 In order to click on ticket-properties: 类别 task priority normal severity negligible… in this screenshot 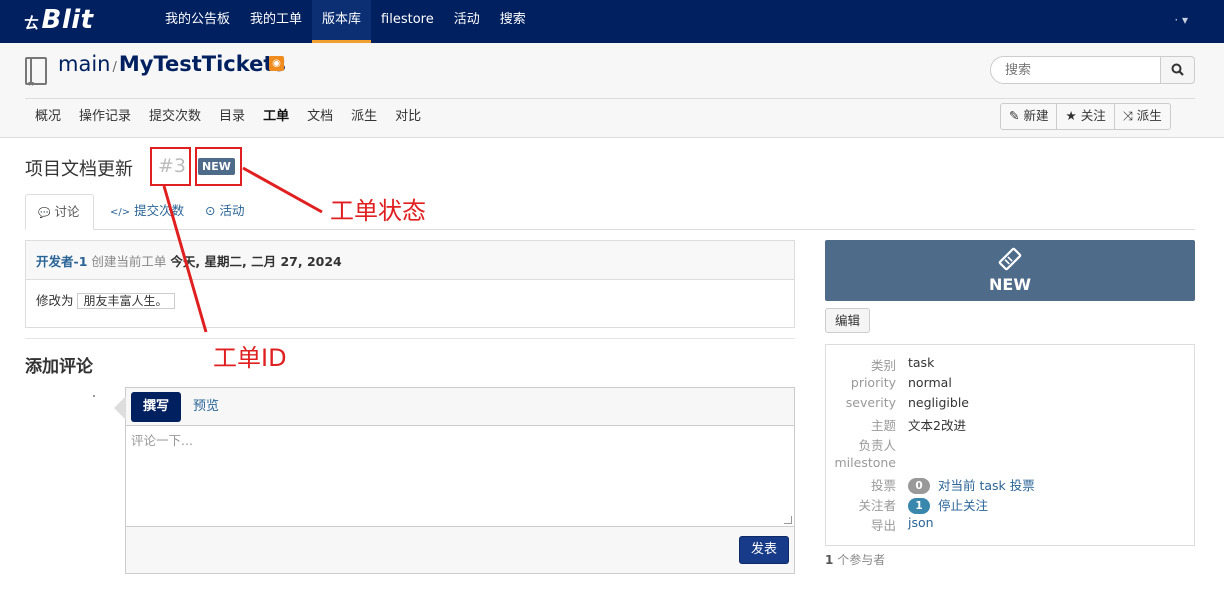, I will do `click(1010, 445)`.